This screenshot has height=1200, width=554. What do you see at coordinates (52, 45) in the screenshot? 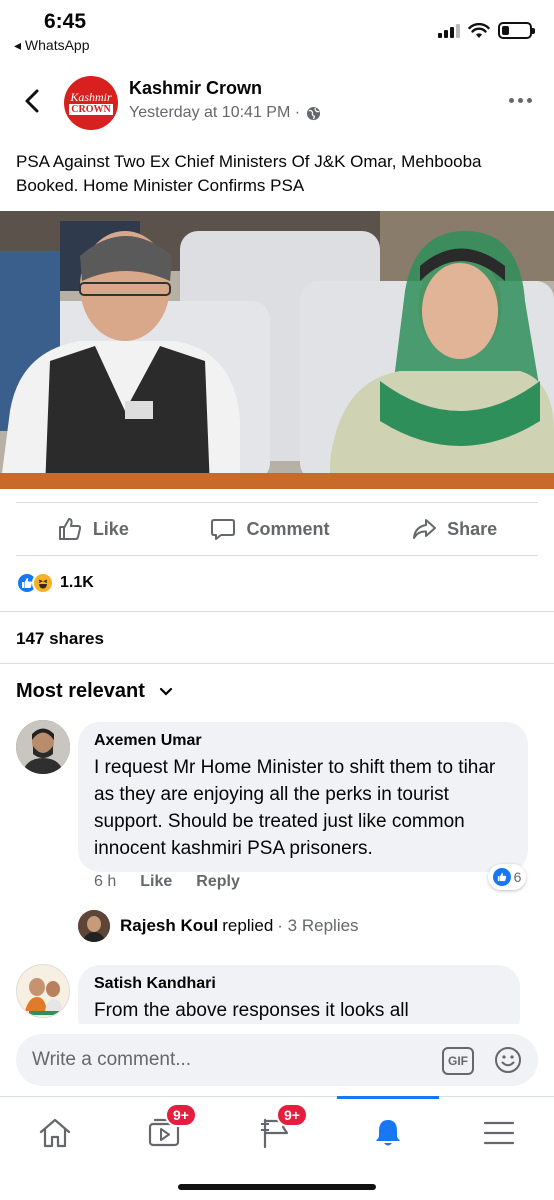
I see `back-to-app-link: ◂ WhatsApp` at bounding box center [52, 45].